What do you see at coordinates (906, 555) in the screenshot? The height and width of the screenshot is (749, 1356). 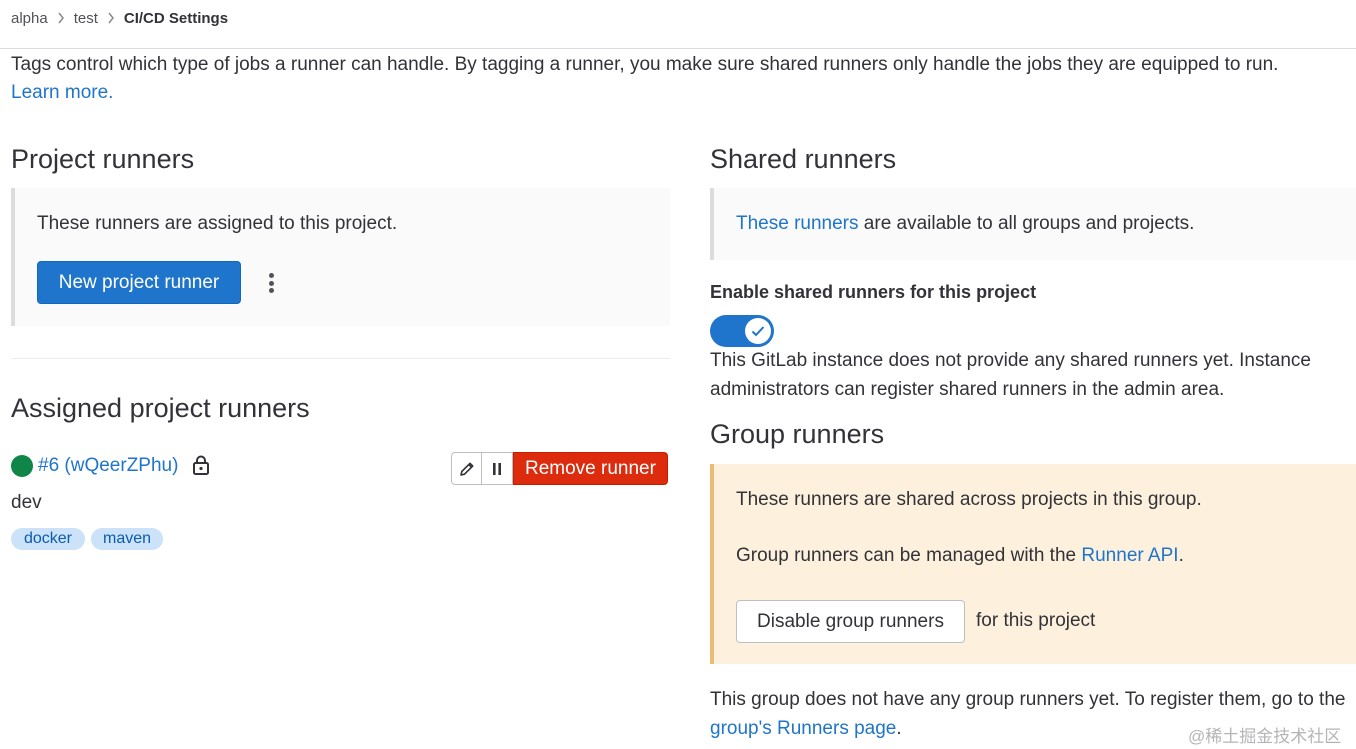 I see `group-runners-line2-prefix: Group runners can be managed with the` at bounding box center [906, 555].